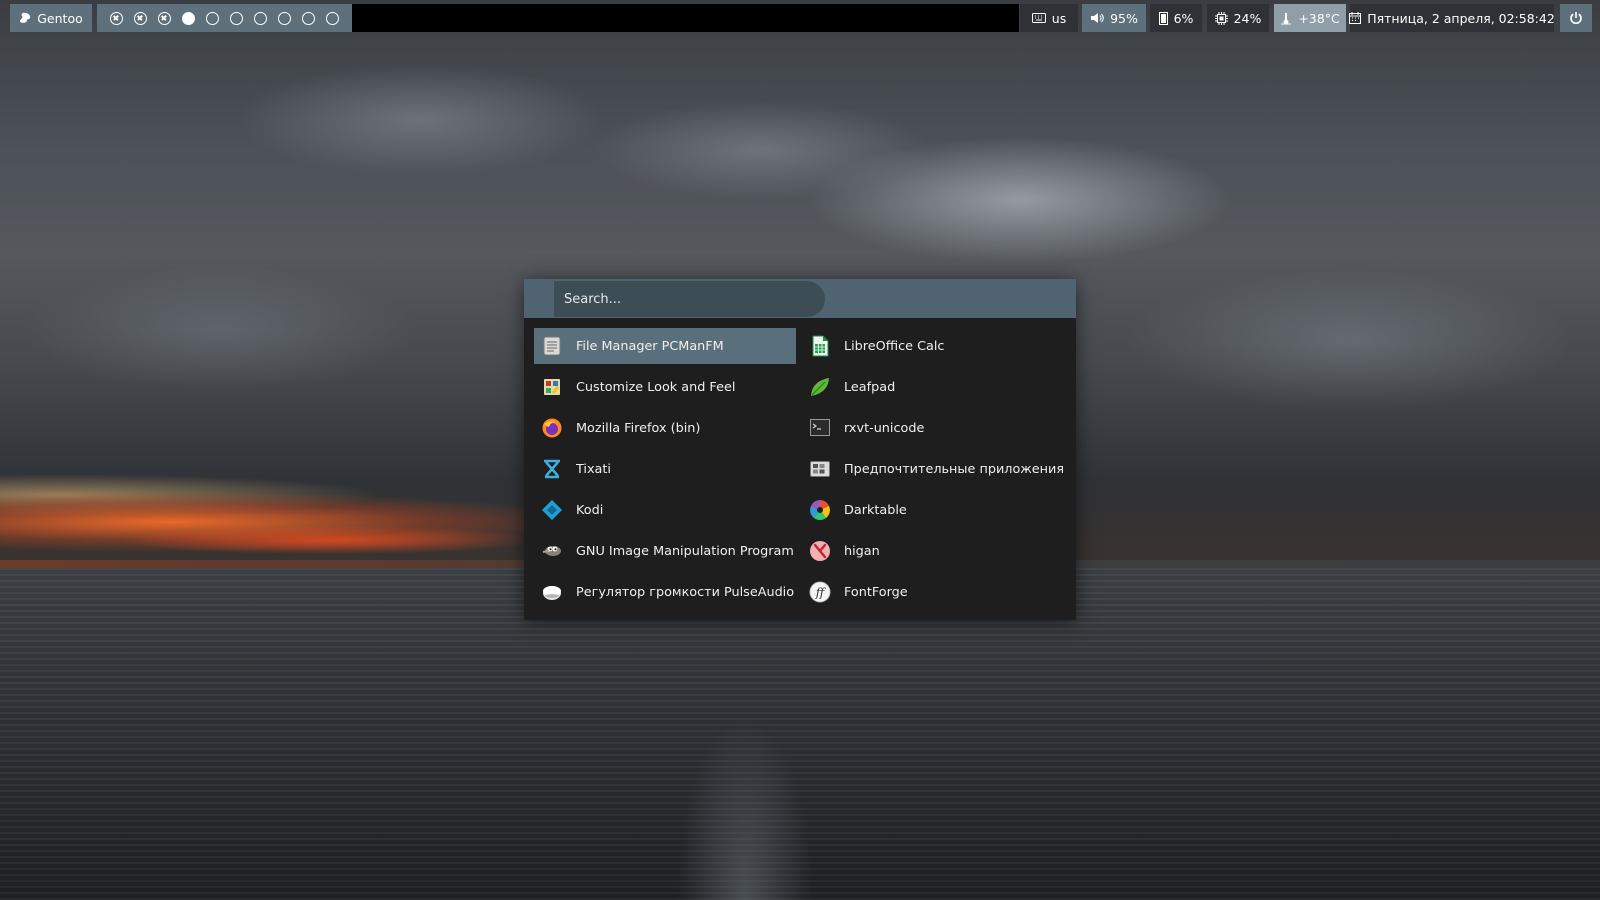 The width and height of the screenshot is (1600, 900). What do you see at coordinates (552, 346) in the screenshot?
I see `file-manager-icon` at bounding box center [552, 346].